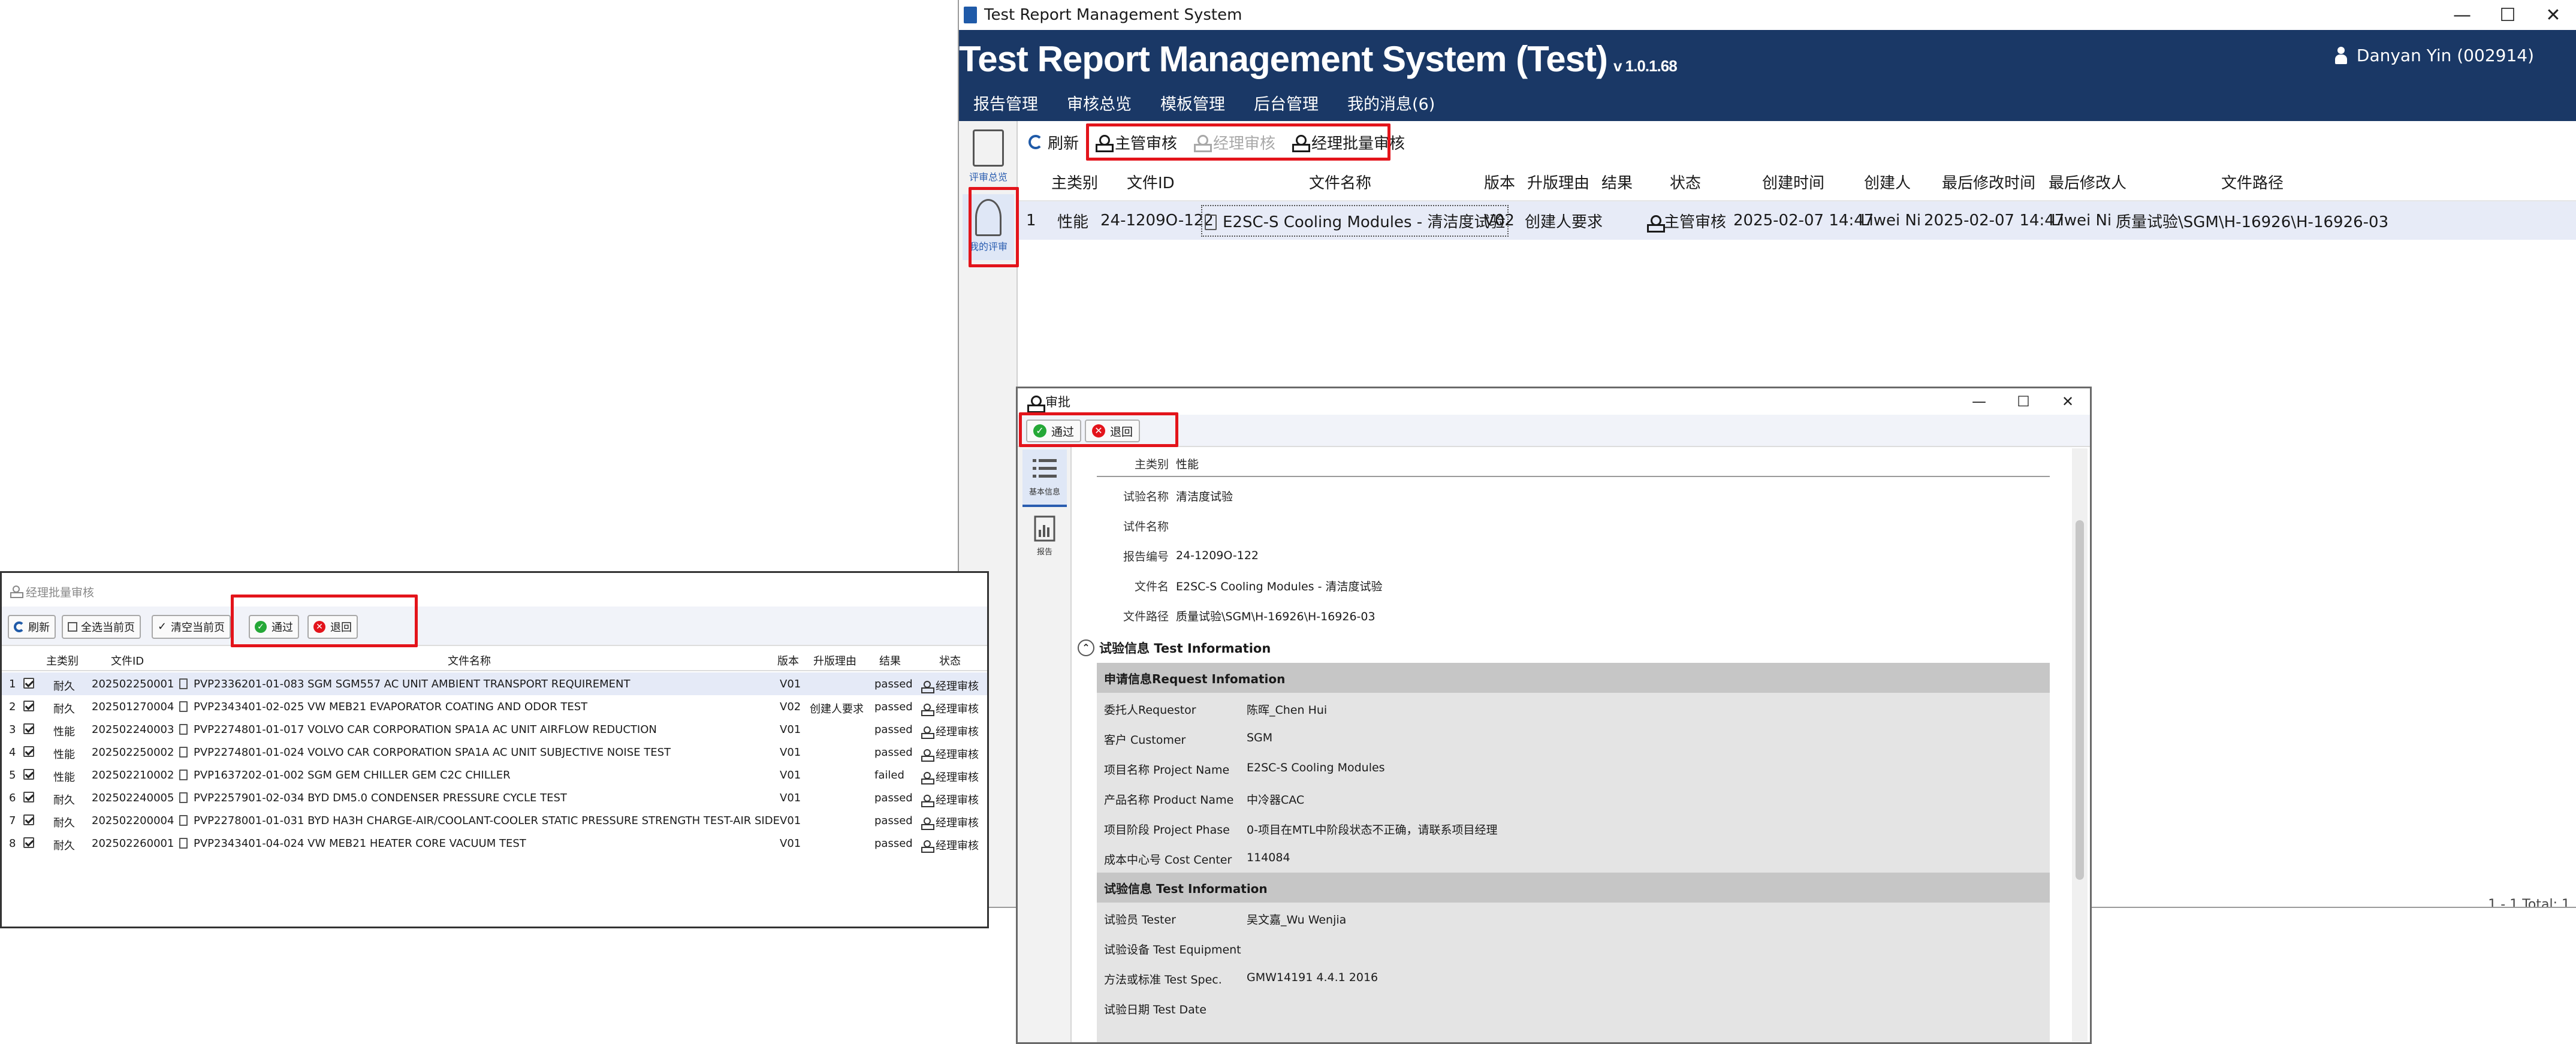  Describe the element at coordinates (1696, 222) in the screenshot. I see `status-text: 主管审核` at that location.